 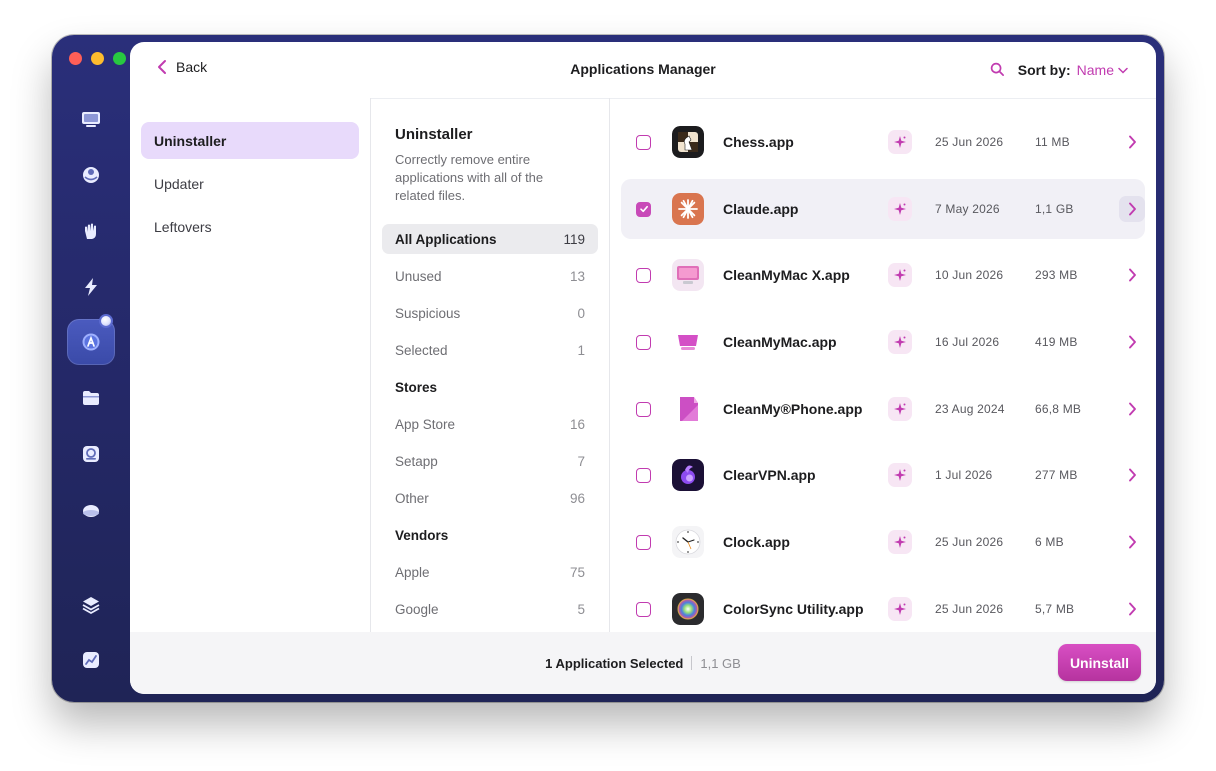 I want to click on app-date: 10 Jun 2026, so click(x=969, y=275).